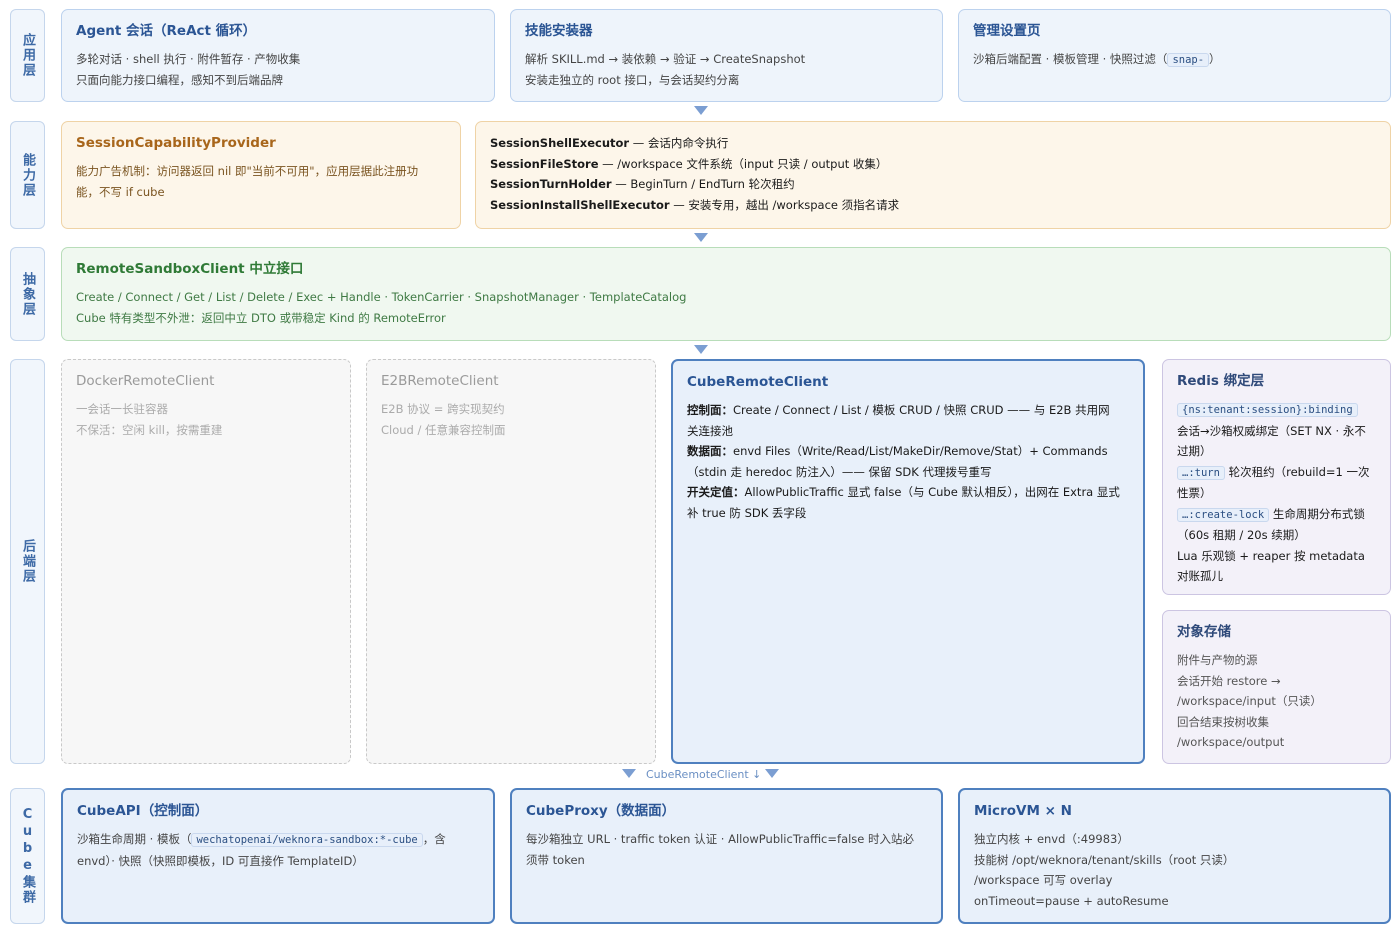 The image size is (1400, 932). I want to click on skill-installer-line: 解析 SKILL.md → 装依赖 → 验证 → CreateSnapshot, so click(665, 59).